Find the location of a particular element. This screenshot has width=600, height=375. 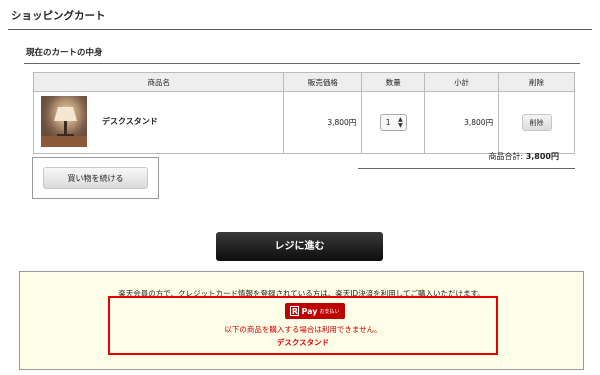

desk-lamp-photo is located at coordinates (64, 121).